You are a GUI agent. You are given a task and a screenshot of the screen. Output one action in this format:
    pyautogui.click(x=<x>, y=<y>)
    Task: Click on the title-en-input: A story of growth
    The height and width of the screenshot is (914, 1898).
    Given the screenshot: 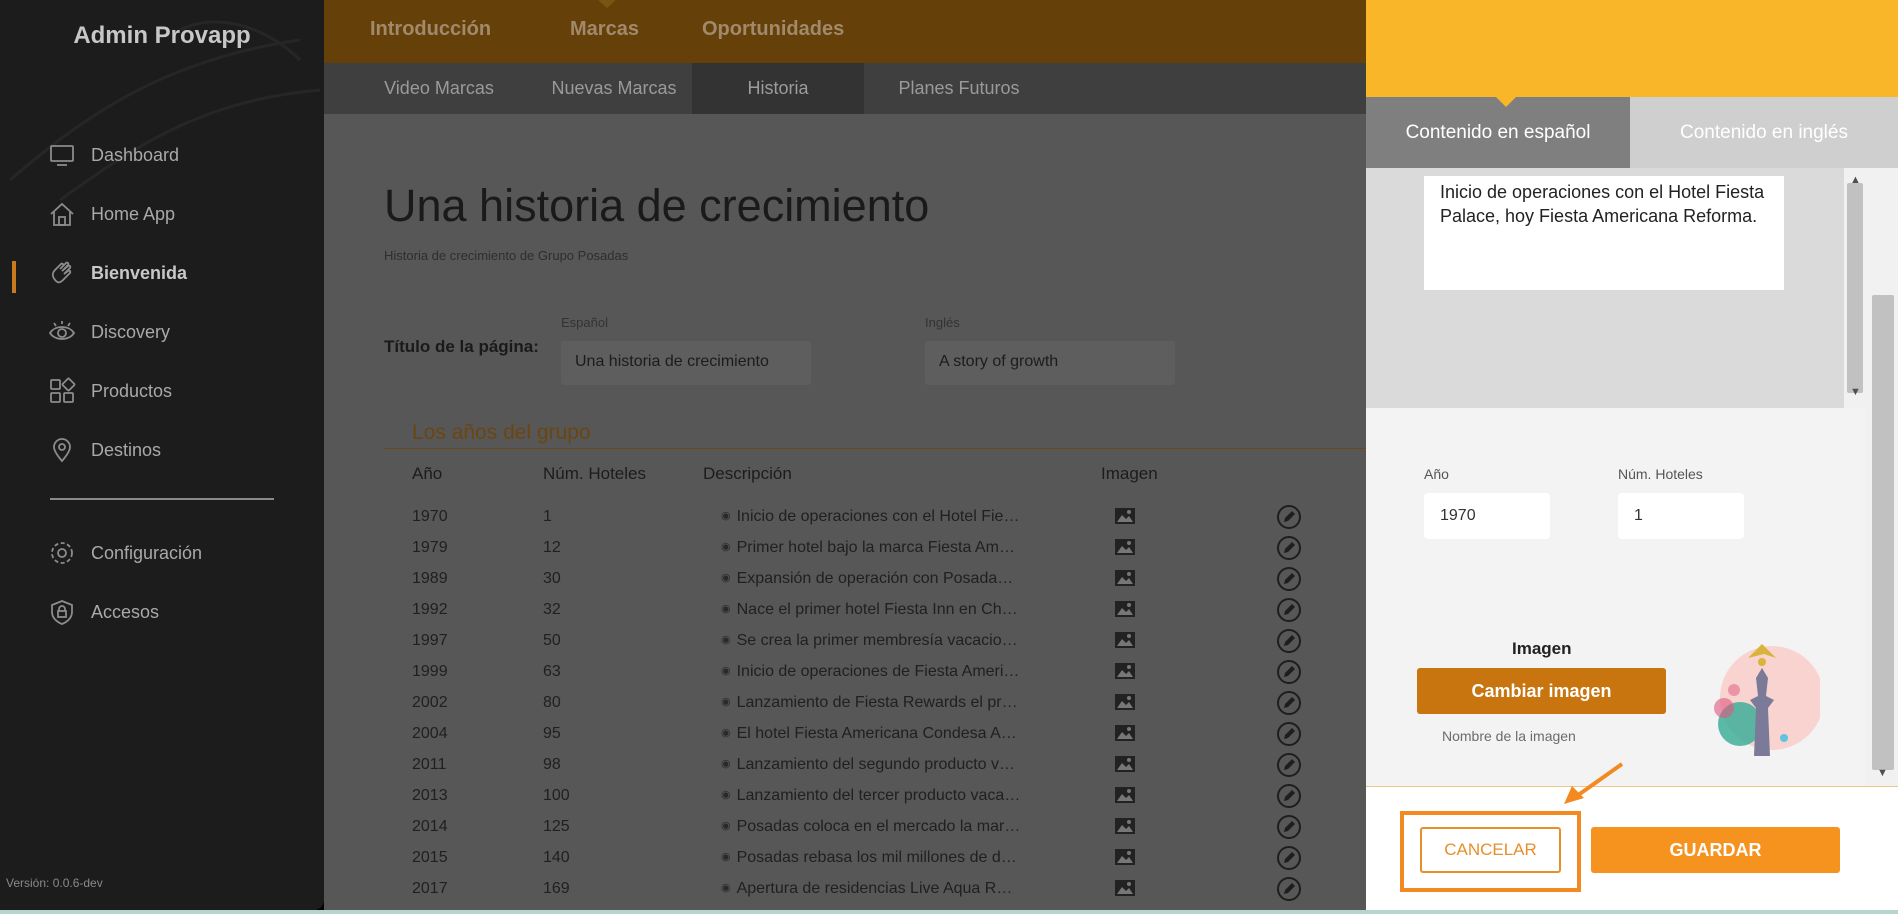 What is the action you would take?
    pyautogui.click(x=1050, y=363)
    